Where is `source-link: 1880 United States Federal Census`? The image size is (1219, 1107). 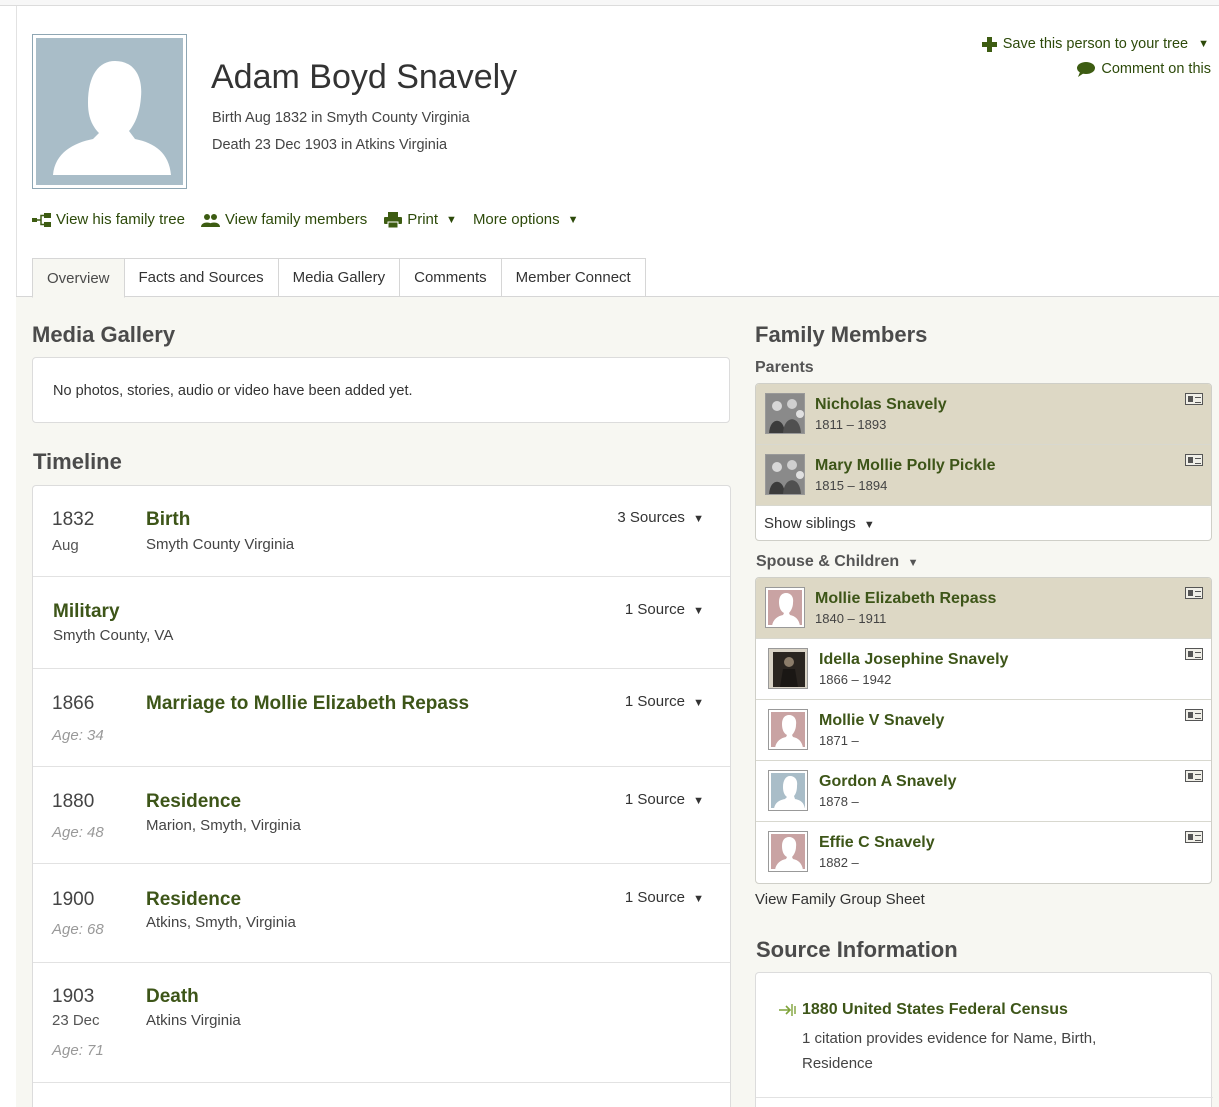 source-link: 1880 United States Federal Census is located at coordinates (923, 1010).